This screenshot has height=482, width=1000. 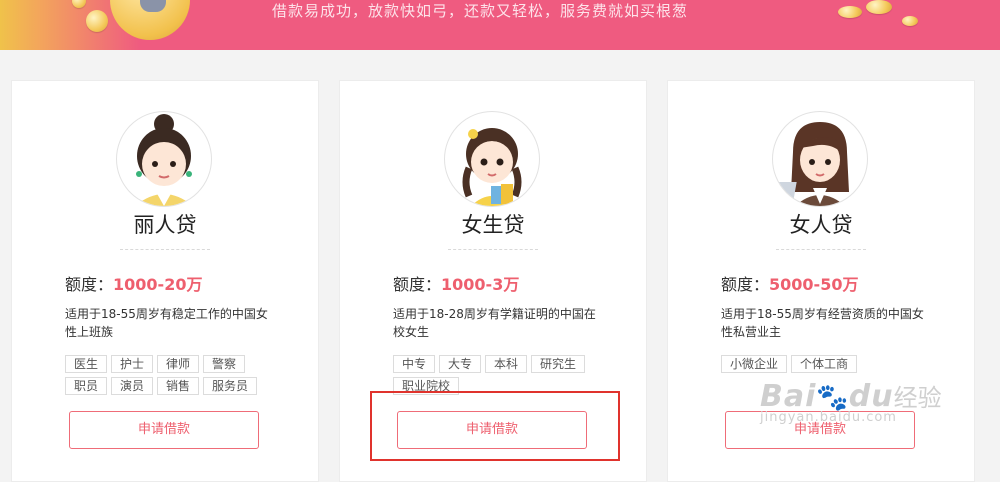 What do you see at coordinates (788, 396) in the screenshot?
I see `watermark-logo: Bai` at bounding box center [788, 396].